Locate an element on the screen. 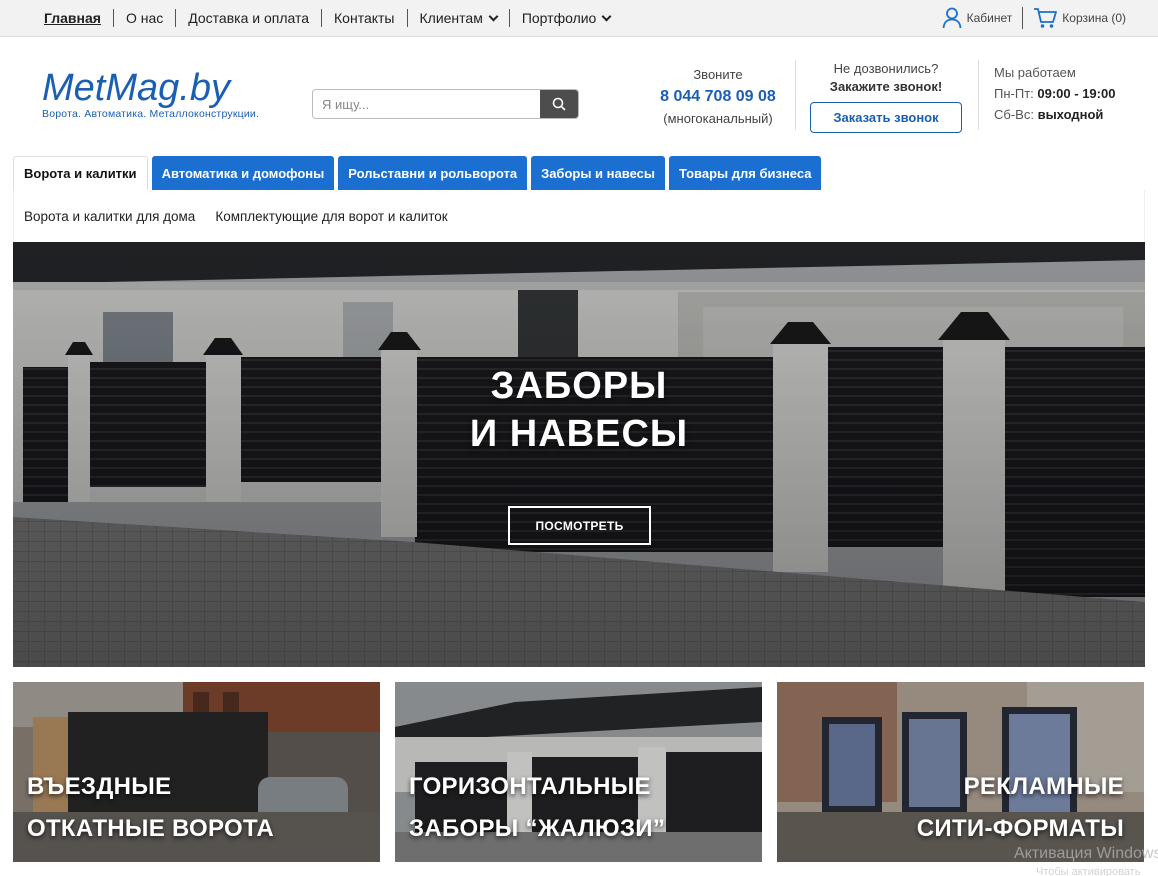 The width and height of the screenshot is (1158, 876). search-box is located at coordinates (445, 104).